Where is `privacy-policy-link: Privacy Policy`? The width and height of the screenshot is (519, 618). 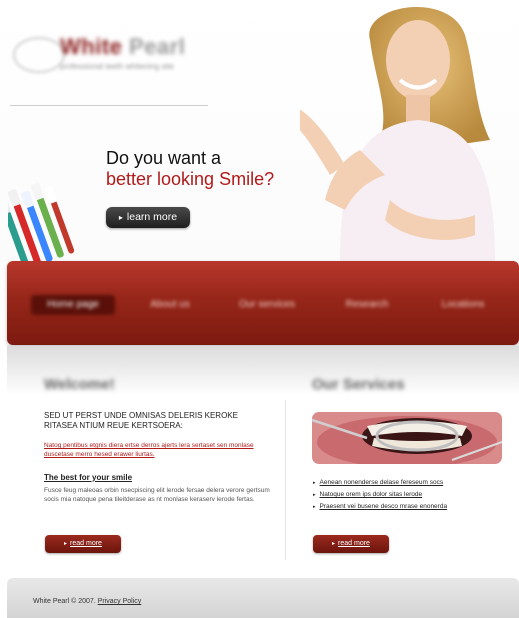 privacy-policy-link: Privacy Policy is located at coordinates (120, 601).